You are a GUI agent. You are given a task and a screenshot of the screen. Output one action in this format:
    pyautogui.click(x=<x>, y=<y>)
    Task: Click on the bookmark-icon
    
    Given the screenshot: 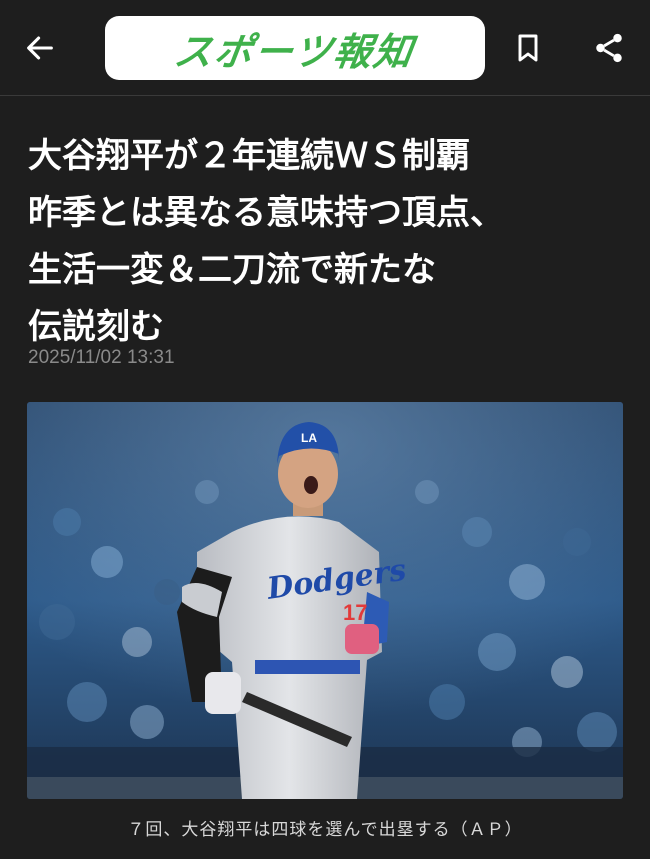 What is the action you would take?
    pyautogui.click(x=528, y=48)
    